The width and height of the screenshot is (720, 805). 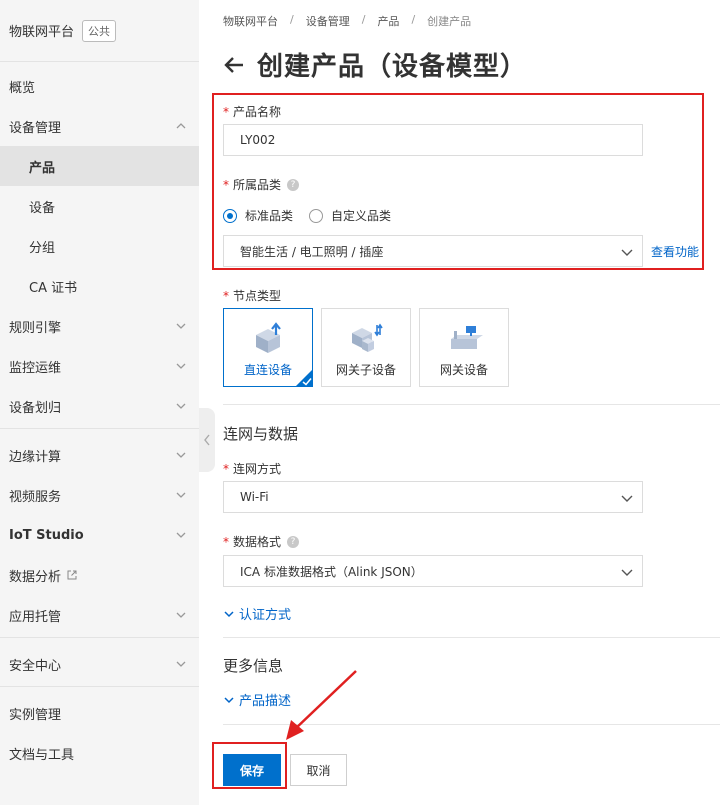 What do you see at coordinates (35, 617) in the screenshot?
I see `sidebar-item-label: 应用托管` at bounding box center [35, 617].